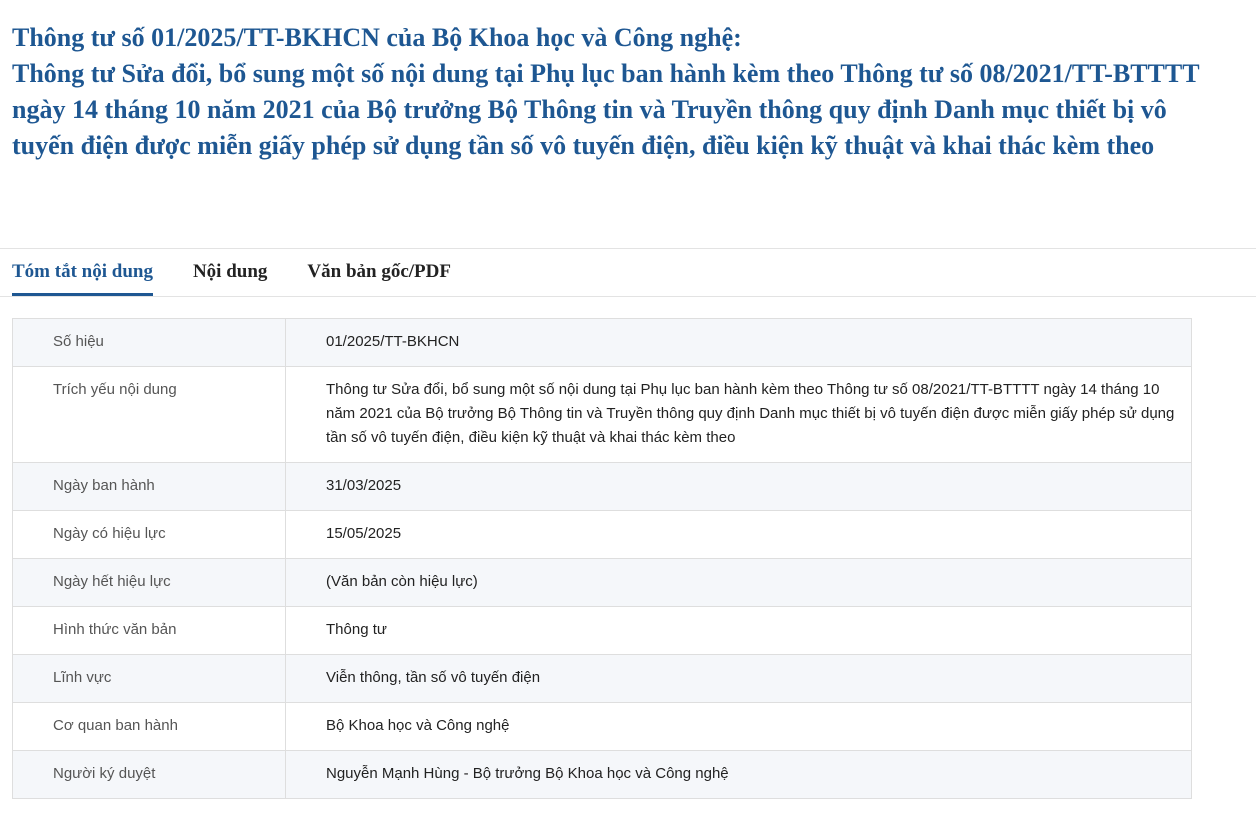 The height and width of the screenshot is (828, 1256). I want to click on row-value: Viễn thông, tần số vô tuyến điện, so click(738, 678).